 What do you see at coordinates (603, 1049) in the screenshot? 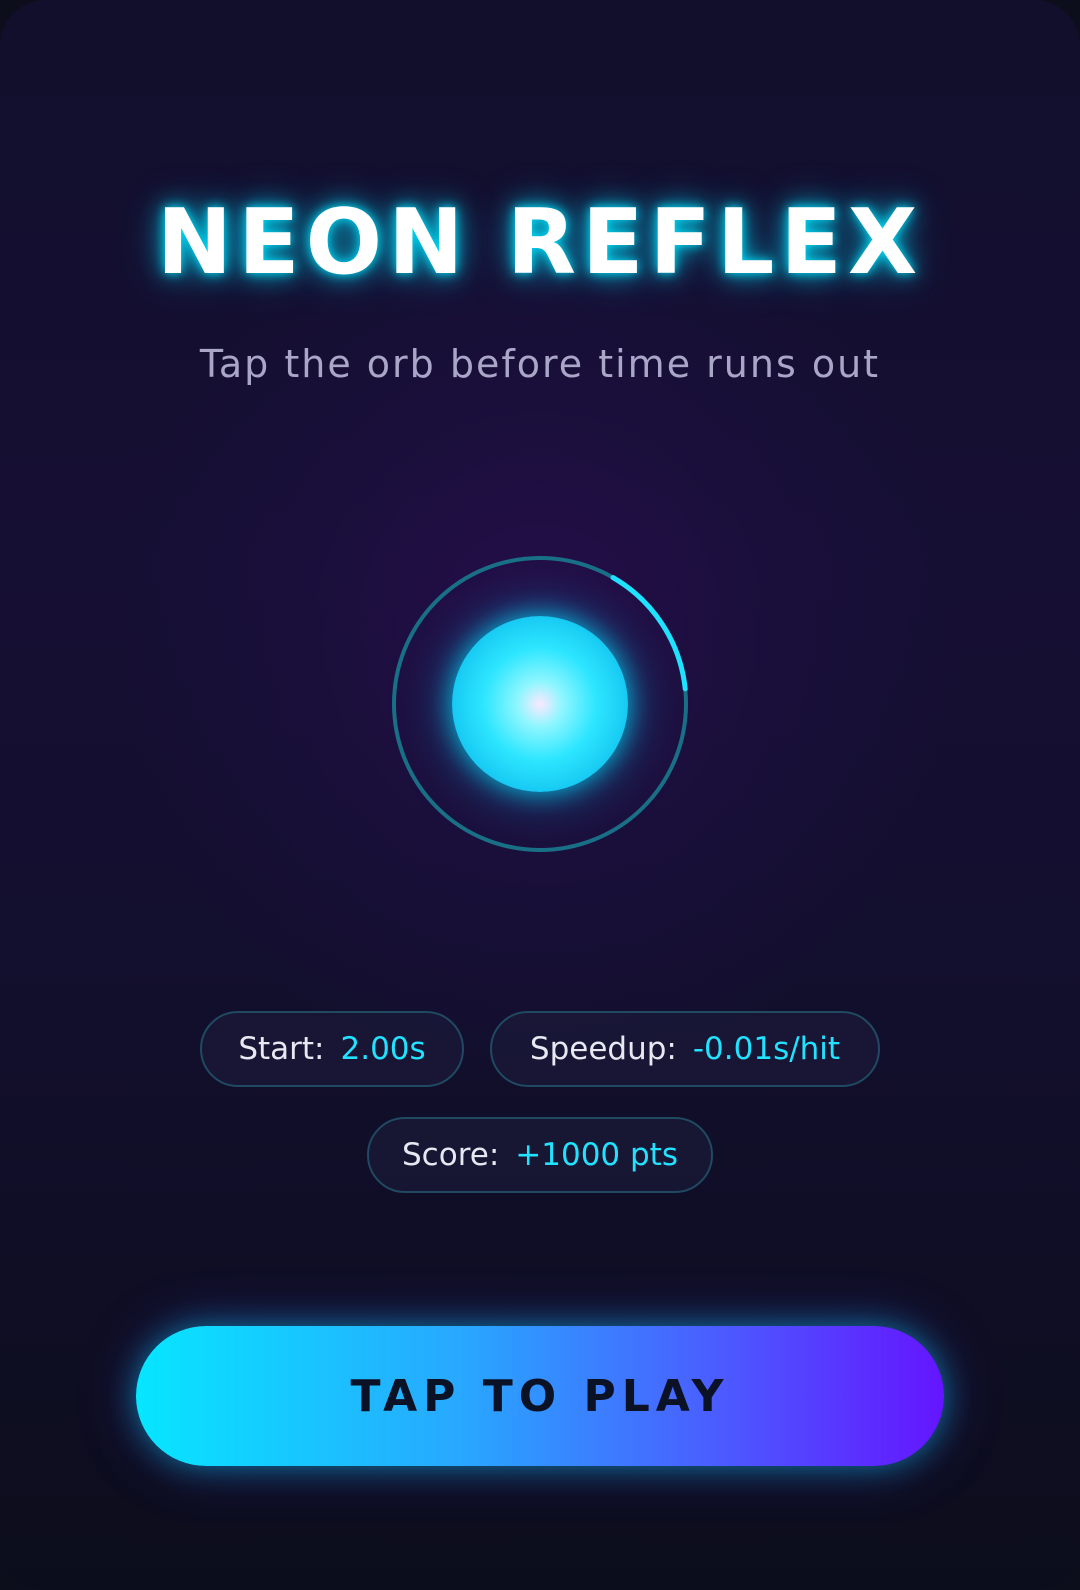
I see `stat-speedup-label: Speedup:` at bounding box center [603, 1049].